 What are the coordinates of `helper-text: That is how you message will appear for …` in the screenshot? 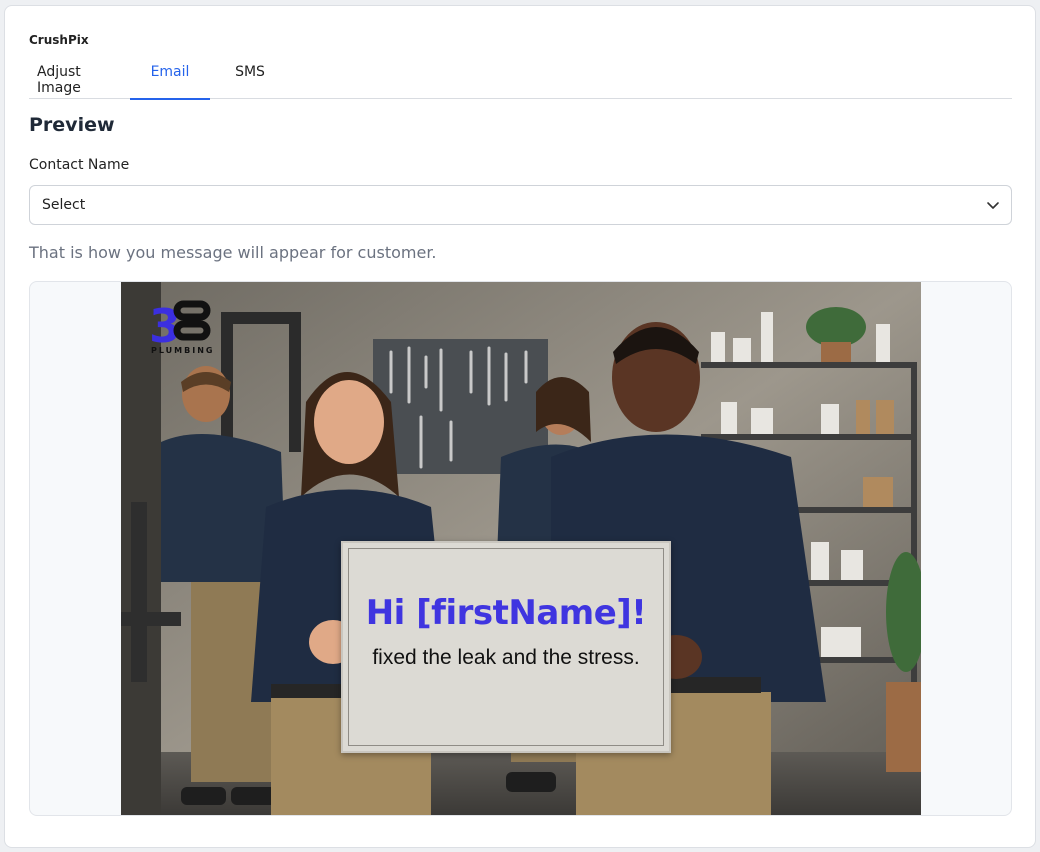 It's located at (233, 252).